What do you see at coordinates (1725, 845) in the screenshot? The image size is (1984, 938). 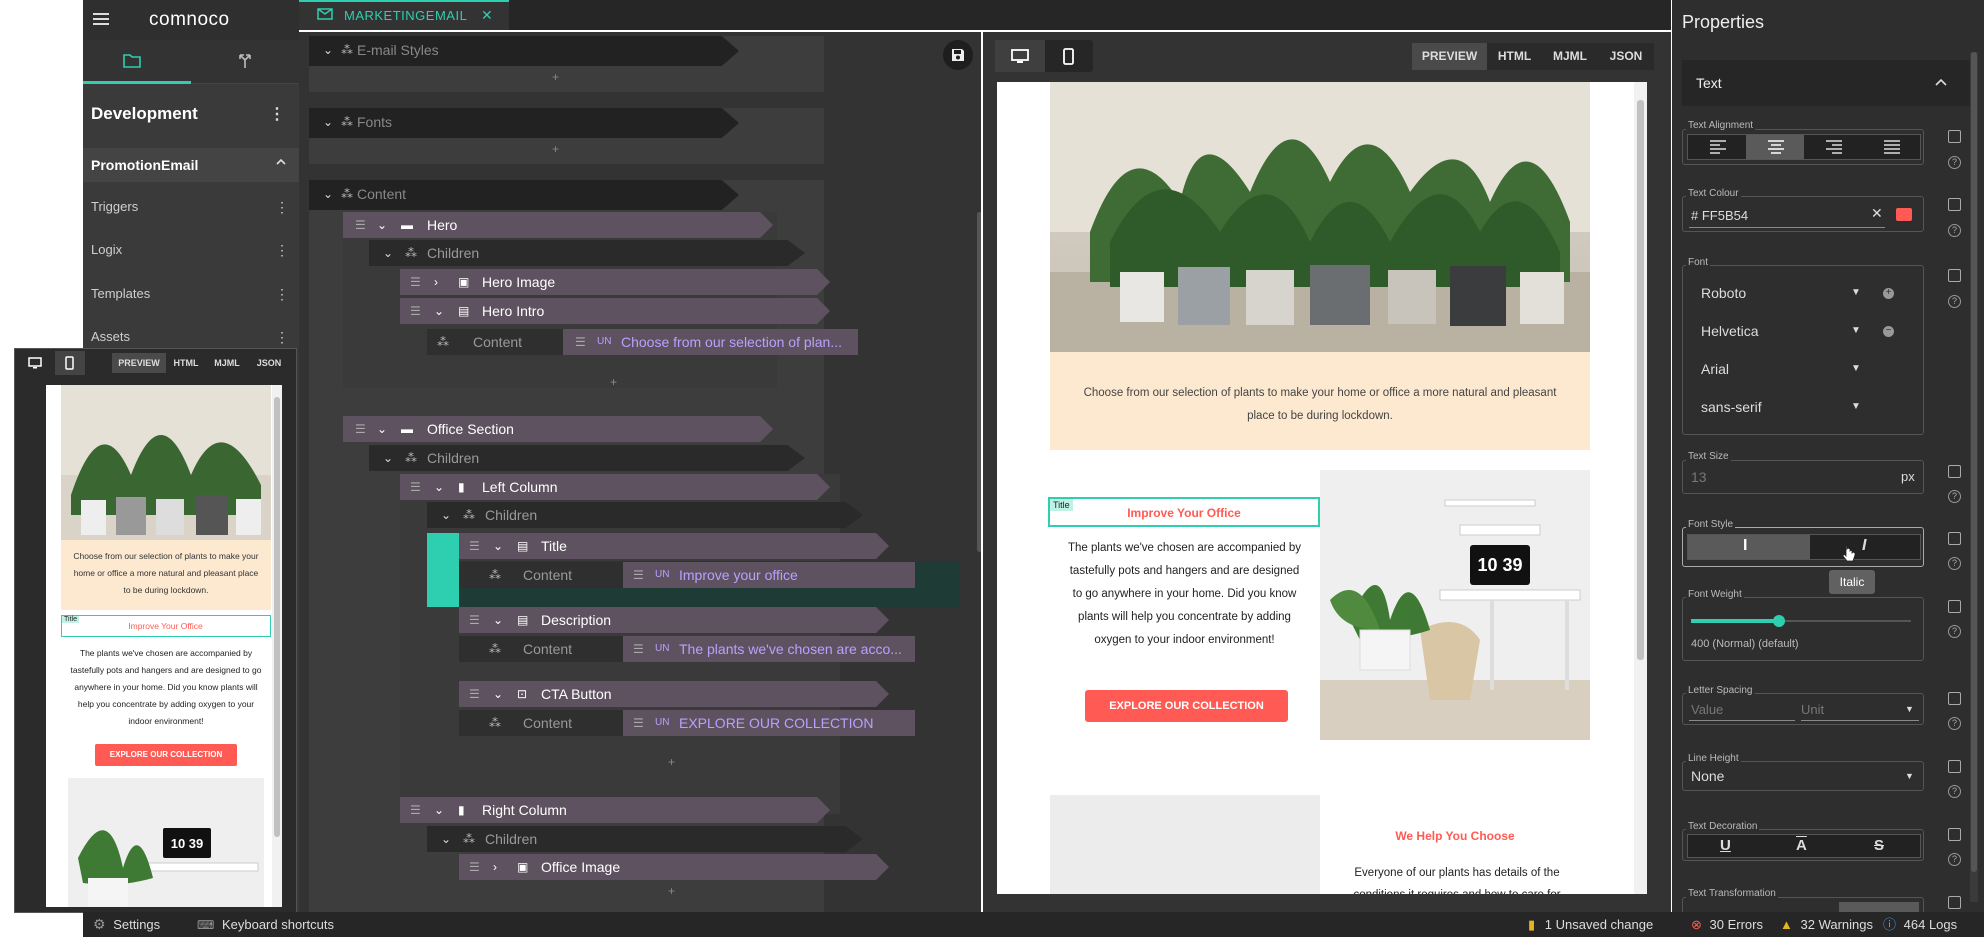 I see `underline-icon: U` at bounding box center [1725, 845].